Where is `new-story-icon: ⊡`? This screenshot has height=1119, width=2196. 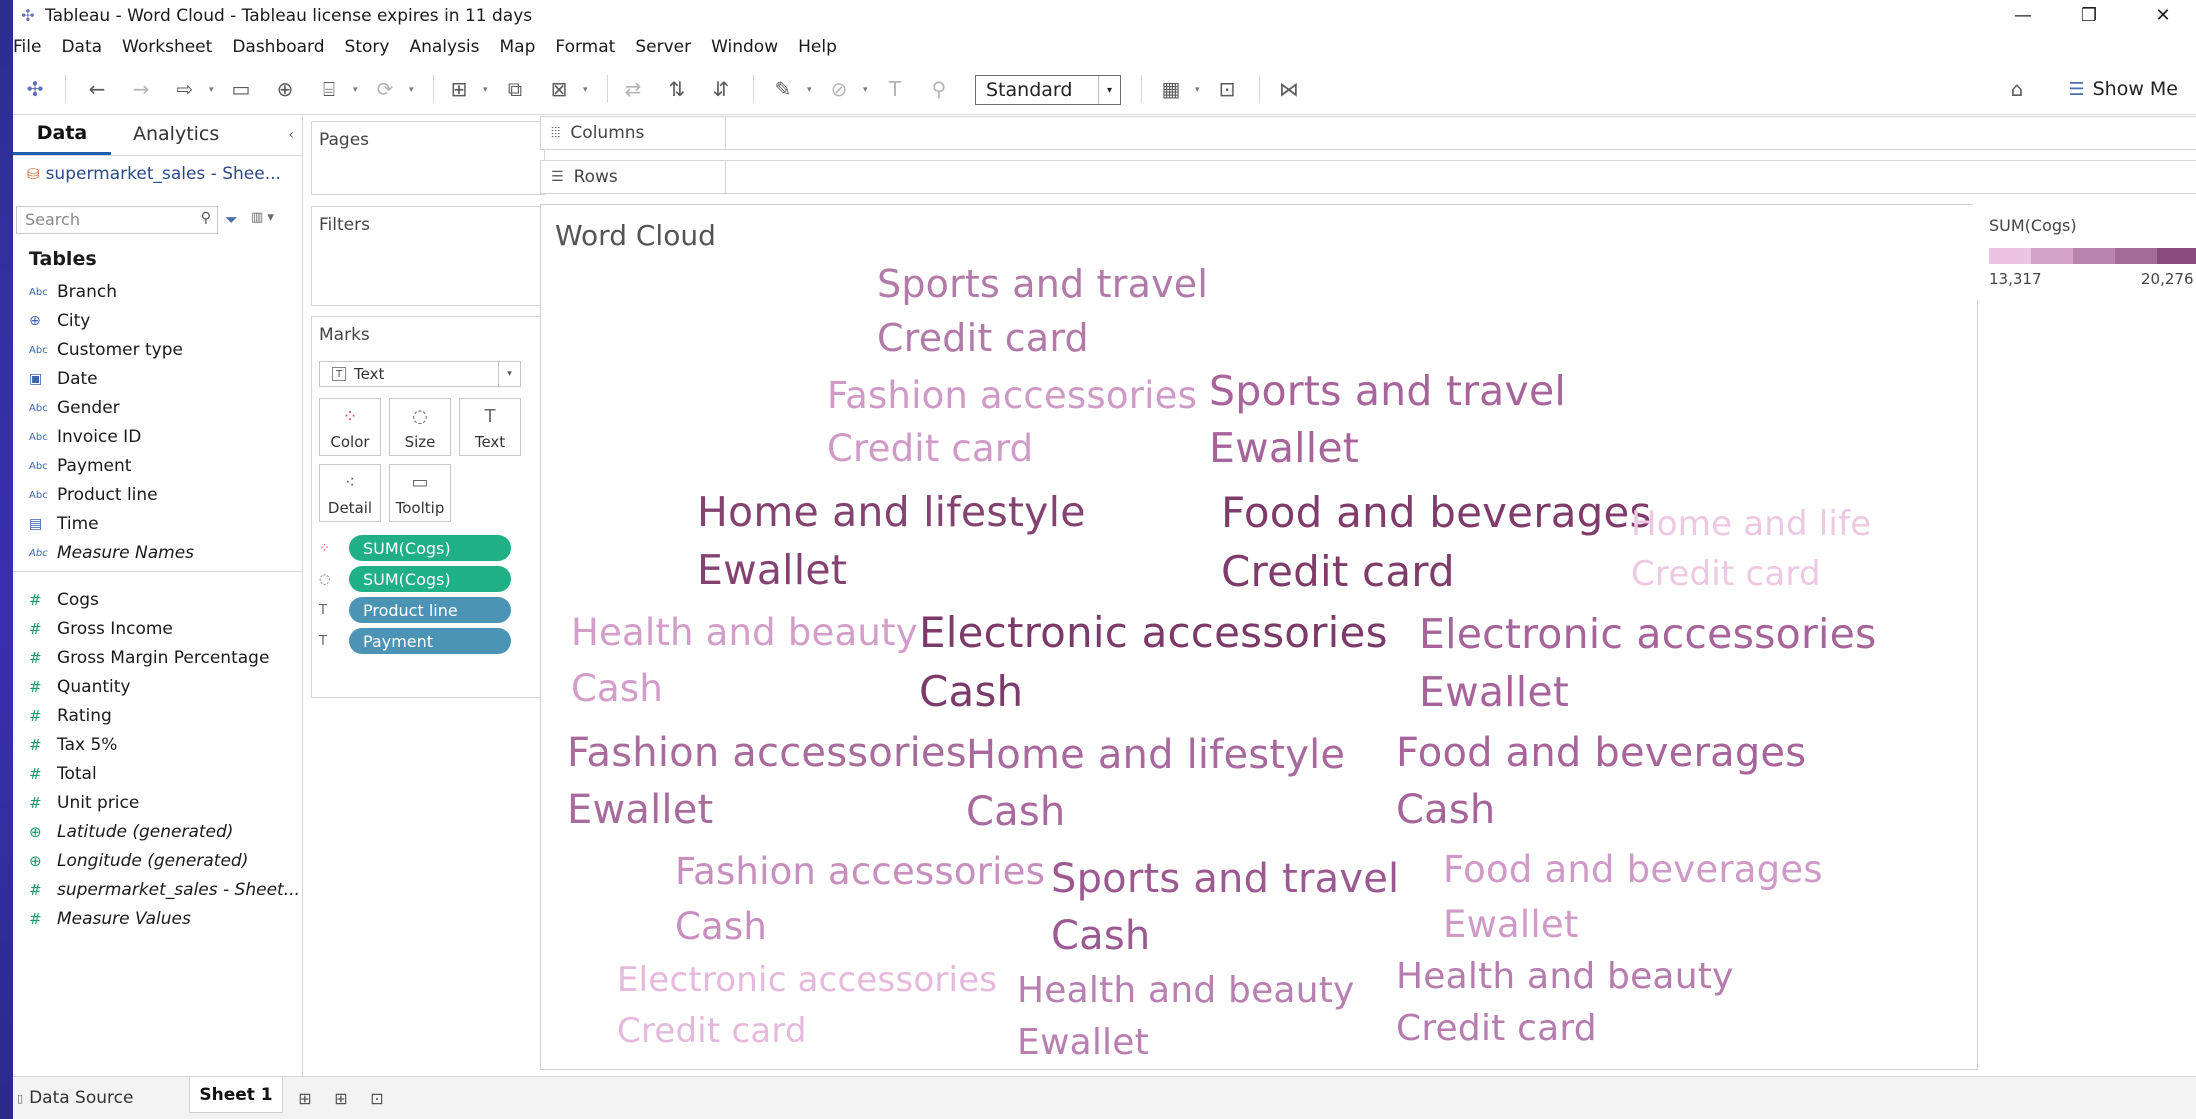
new-story-icon: ⊡ is located at coordinates (377, 1098).